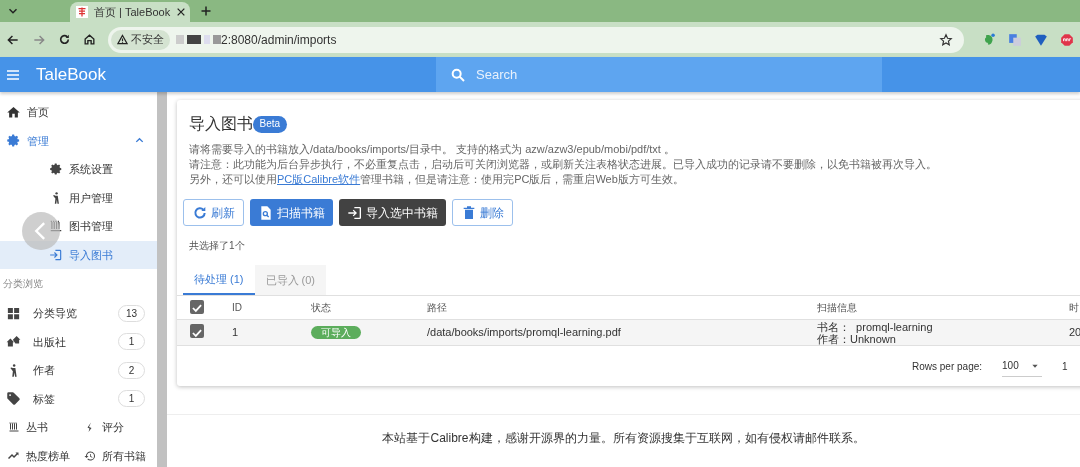  Describe the element at coordinates (1065, 366) in the screenshot. I see `page-info: 1` at that location.